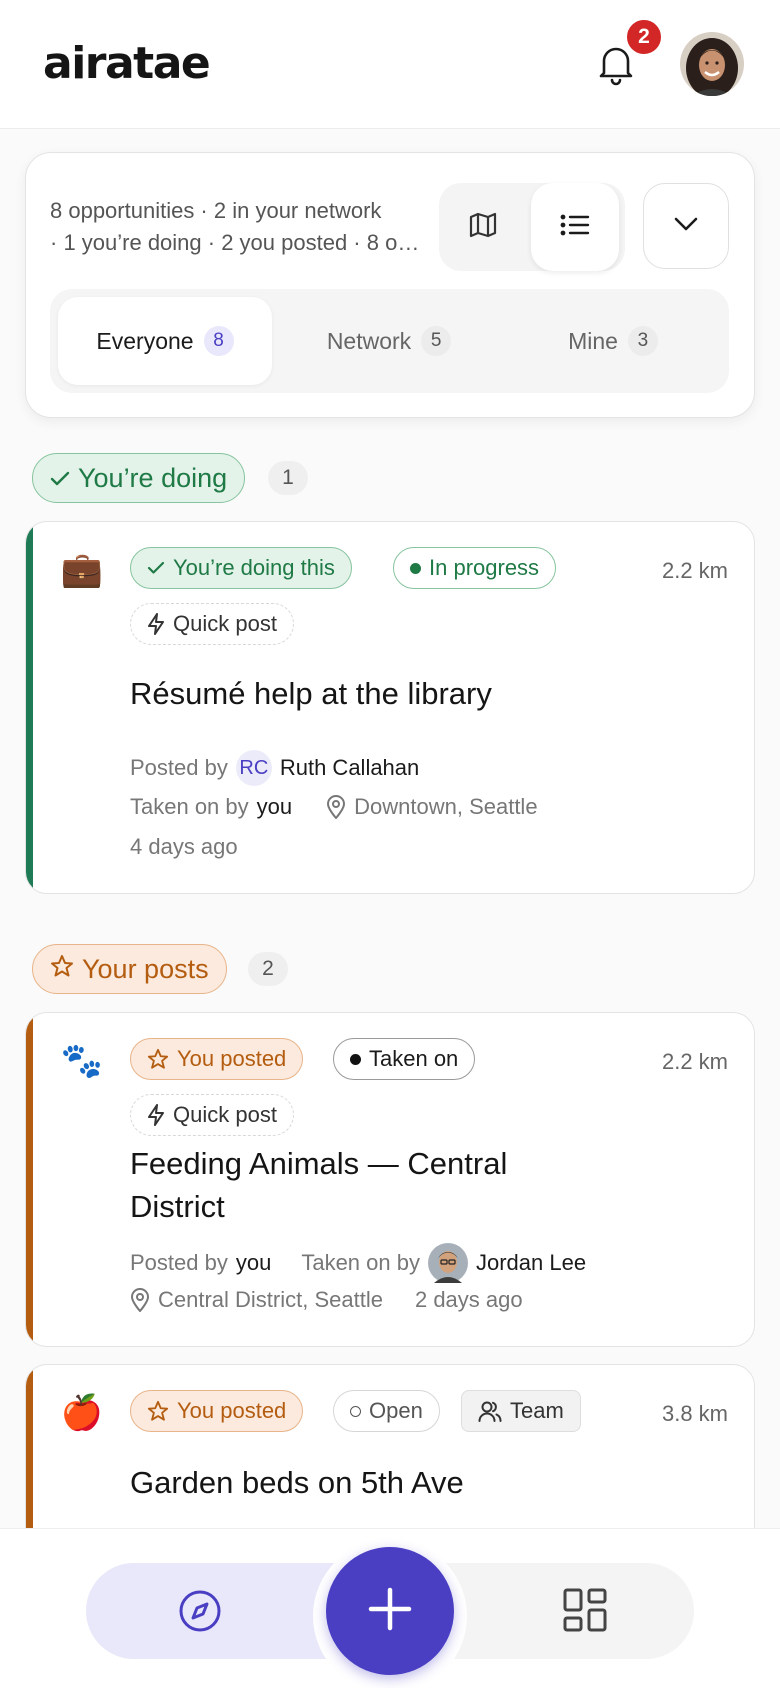  Describe the element at coordinates (82, 1061) in the screenshot. I see `paw-prints-icon: 🐾` at that location.